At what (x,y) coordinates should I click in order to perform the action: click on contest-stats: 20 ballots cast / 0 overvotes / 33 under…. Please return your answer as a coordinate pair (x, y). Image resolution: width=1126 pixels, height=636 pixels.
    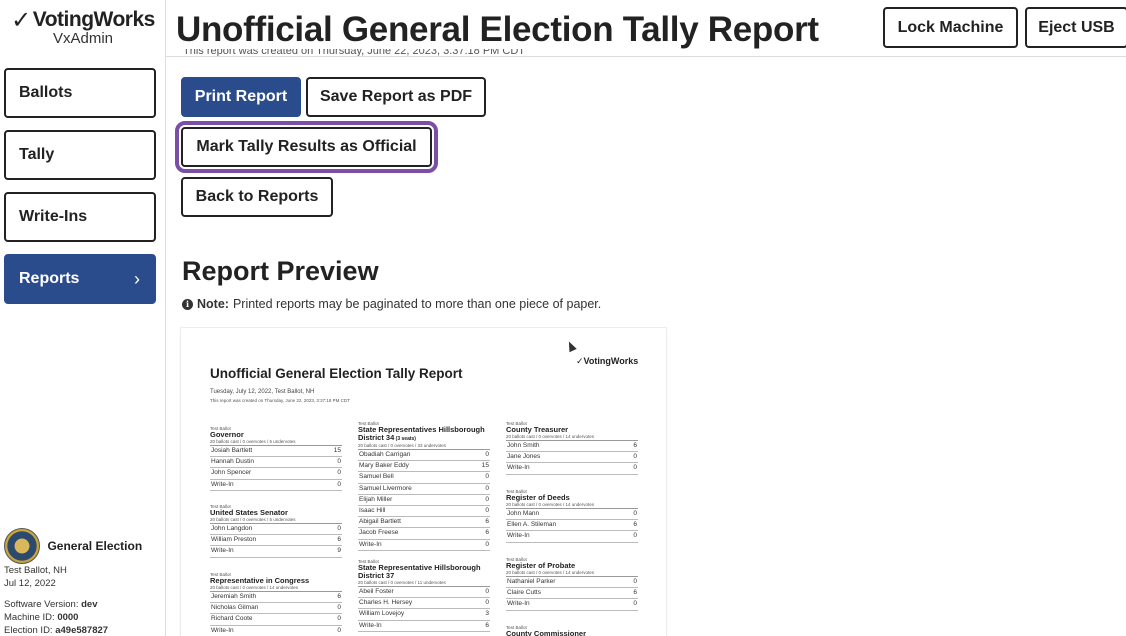
    Looking at the image, I should click on (424, 446).